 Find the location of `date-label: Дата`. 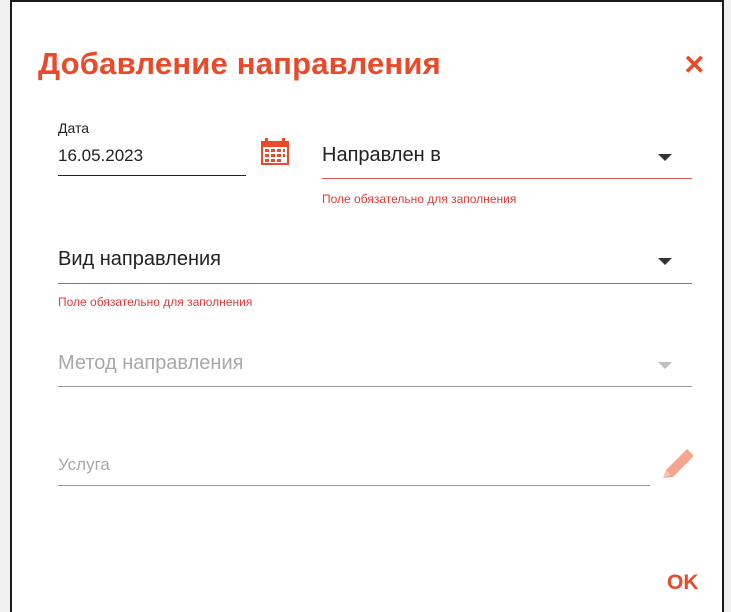

date-label: Дата is located at coordinates (74, 128).